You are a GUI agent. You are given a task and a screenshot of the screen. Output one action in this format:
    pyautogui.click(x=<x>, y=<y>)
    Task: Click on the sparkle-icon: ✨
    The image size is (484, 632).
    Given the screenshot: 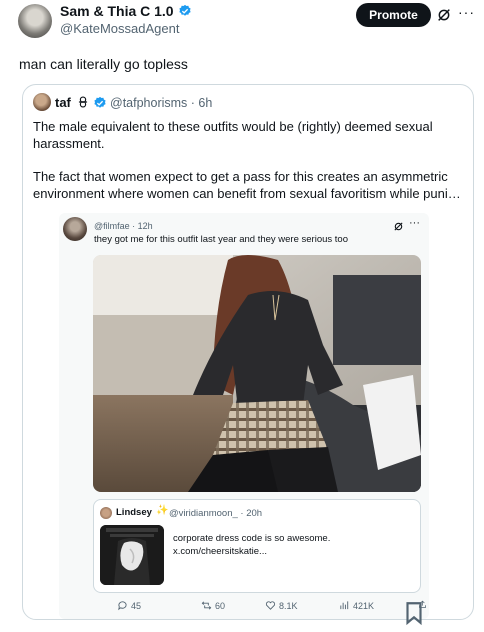 What is the action you would take?
    pyautogui.click(x=162, y=510)
    